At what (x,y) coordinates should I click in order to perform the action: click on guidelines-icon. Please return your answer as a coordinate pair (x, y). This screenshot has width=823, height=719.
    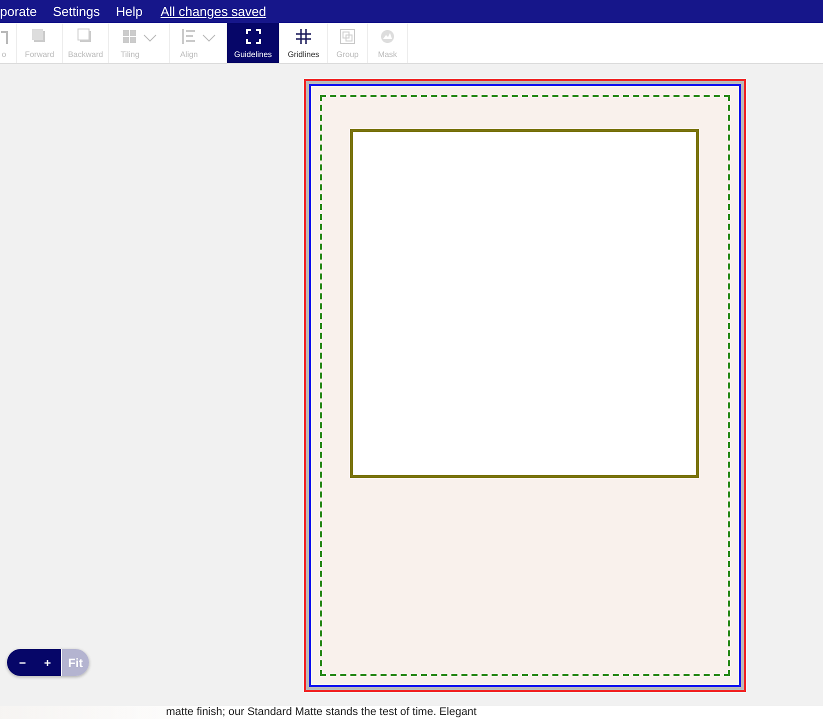
    Looking at the image, I should click on (253, 36).